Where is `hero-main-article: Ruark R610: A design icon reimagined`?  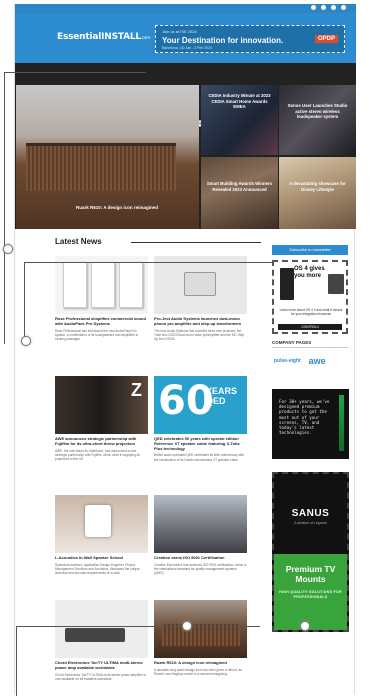
hero-main-article: Ruark R610: A design icon reimagined is located at coordinates (107, 157).